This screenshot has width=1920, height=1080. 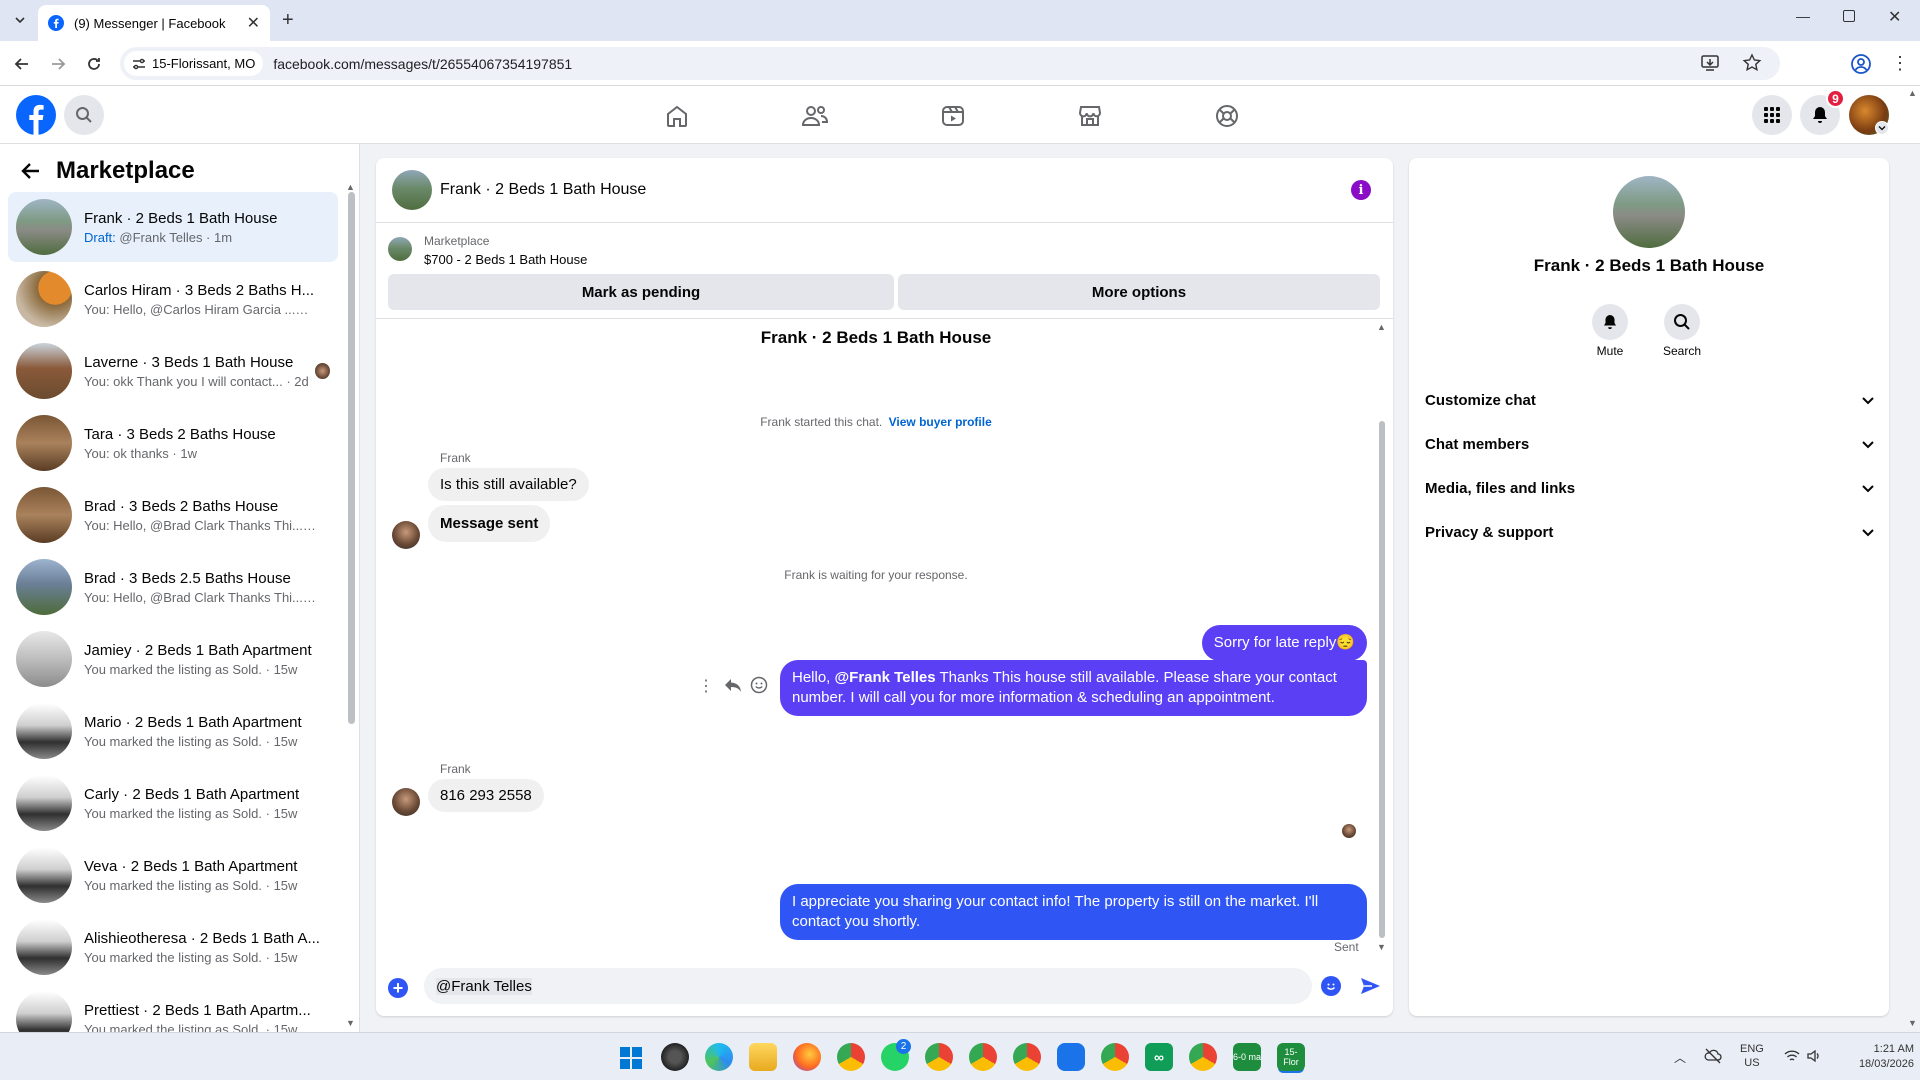 I want to click on sheets-app-icon-active: 15-Flor, so click(x=1291, y=1057).